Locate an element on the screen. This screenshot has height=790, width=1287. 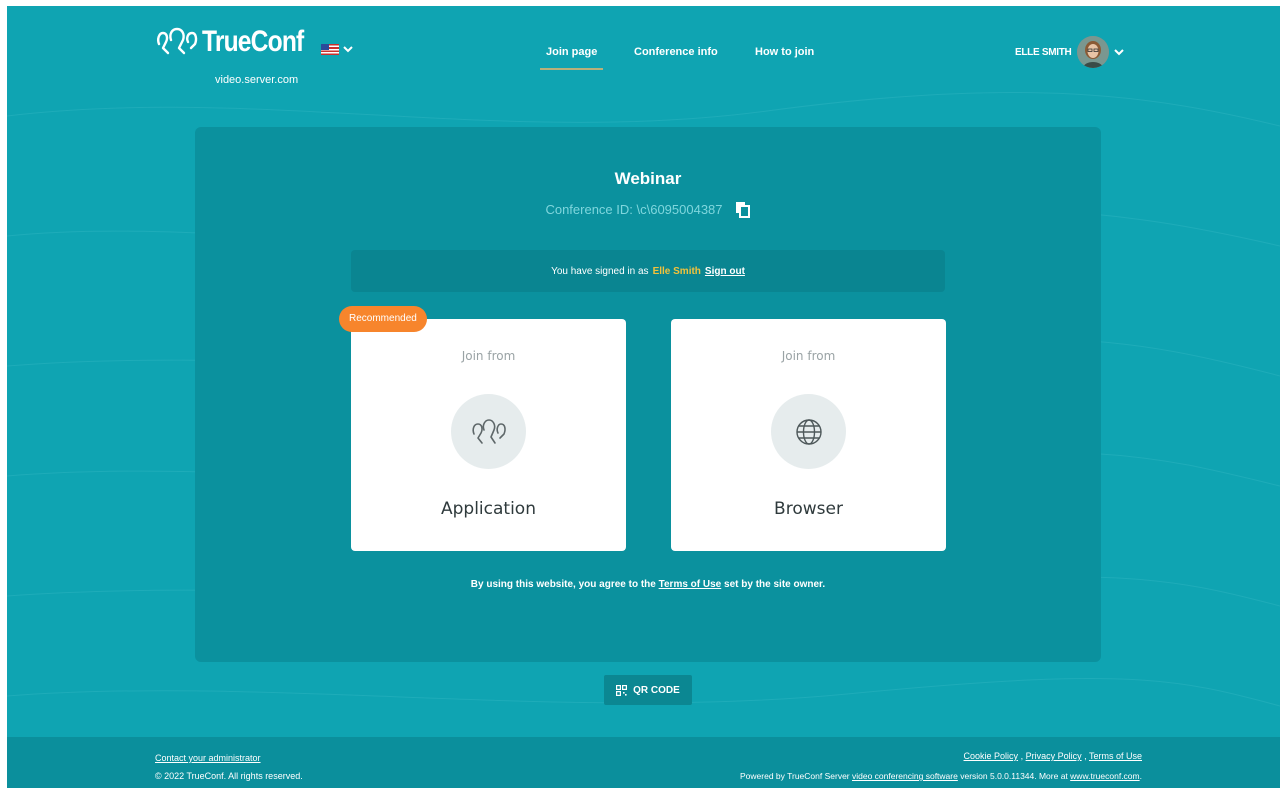
terms-link: Terms of Use is located at coordinates (690, 584).